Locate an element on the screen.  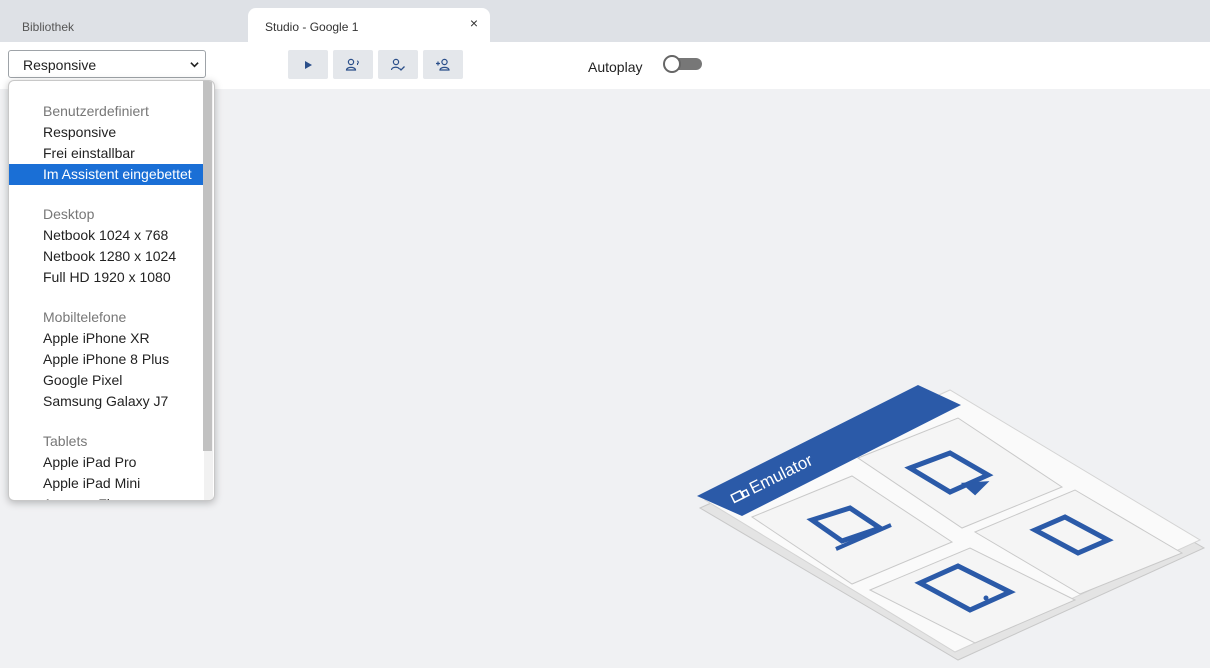
dropdown-group-label: Benutzerdefiniert is located at coordinates (96, 111).